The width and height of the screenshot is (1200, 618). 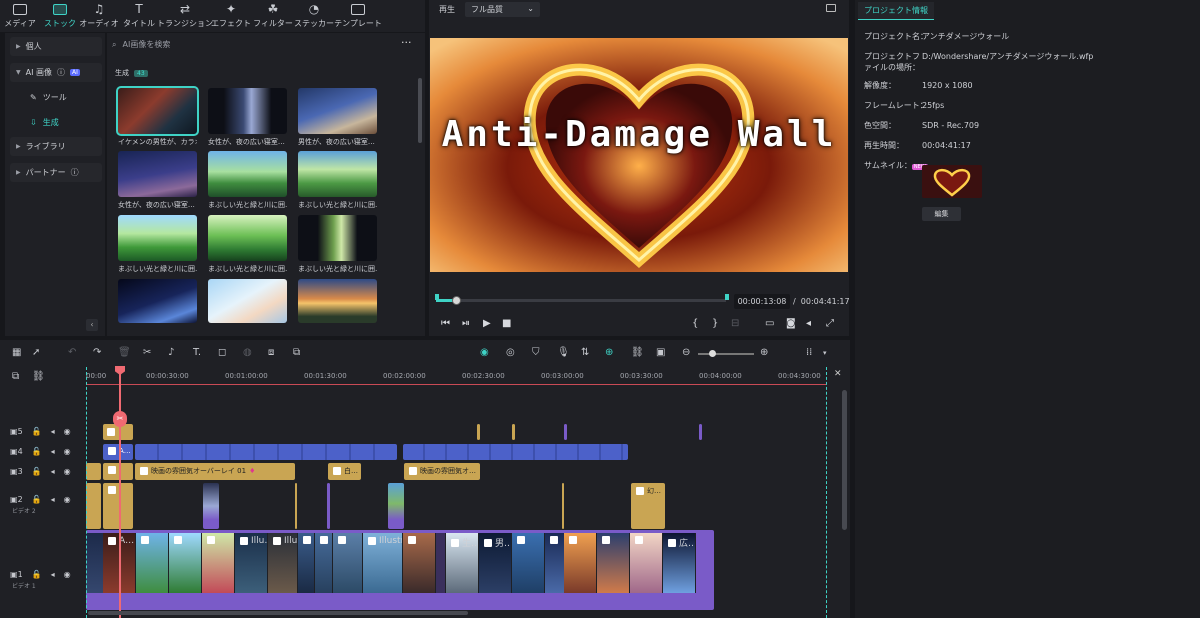 What do you see at coordinates (506, 323) in the screenshot?
I see `stop-icon: ■` at bounding box center [506, 323].